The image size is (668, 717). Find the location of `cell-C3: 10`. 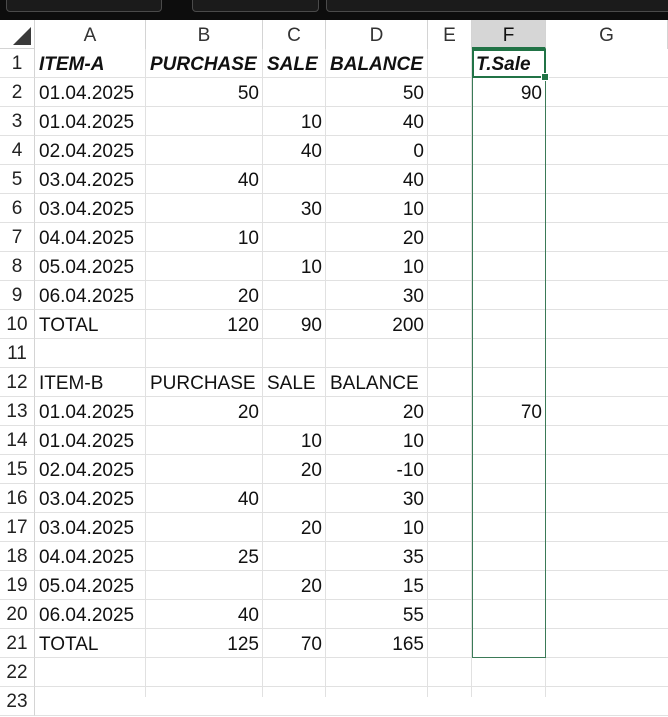

cell-C3: 10 is located at coordinates (294, 121).